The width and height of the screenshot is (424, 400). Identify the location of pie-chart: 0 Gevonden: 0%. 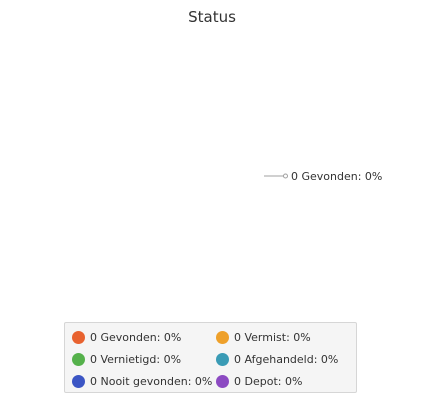
(323, 176).